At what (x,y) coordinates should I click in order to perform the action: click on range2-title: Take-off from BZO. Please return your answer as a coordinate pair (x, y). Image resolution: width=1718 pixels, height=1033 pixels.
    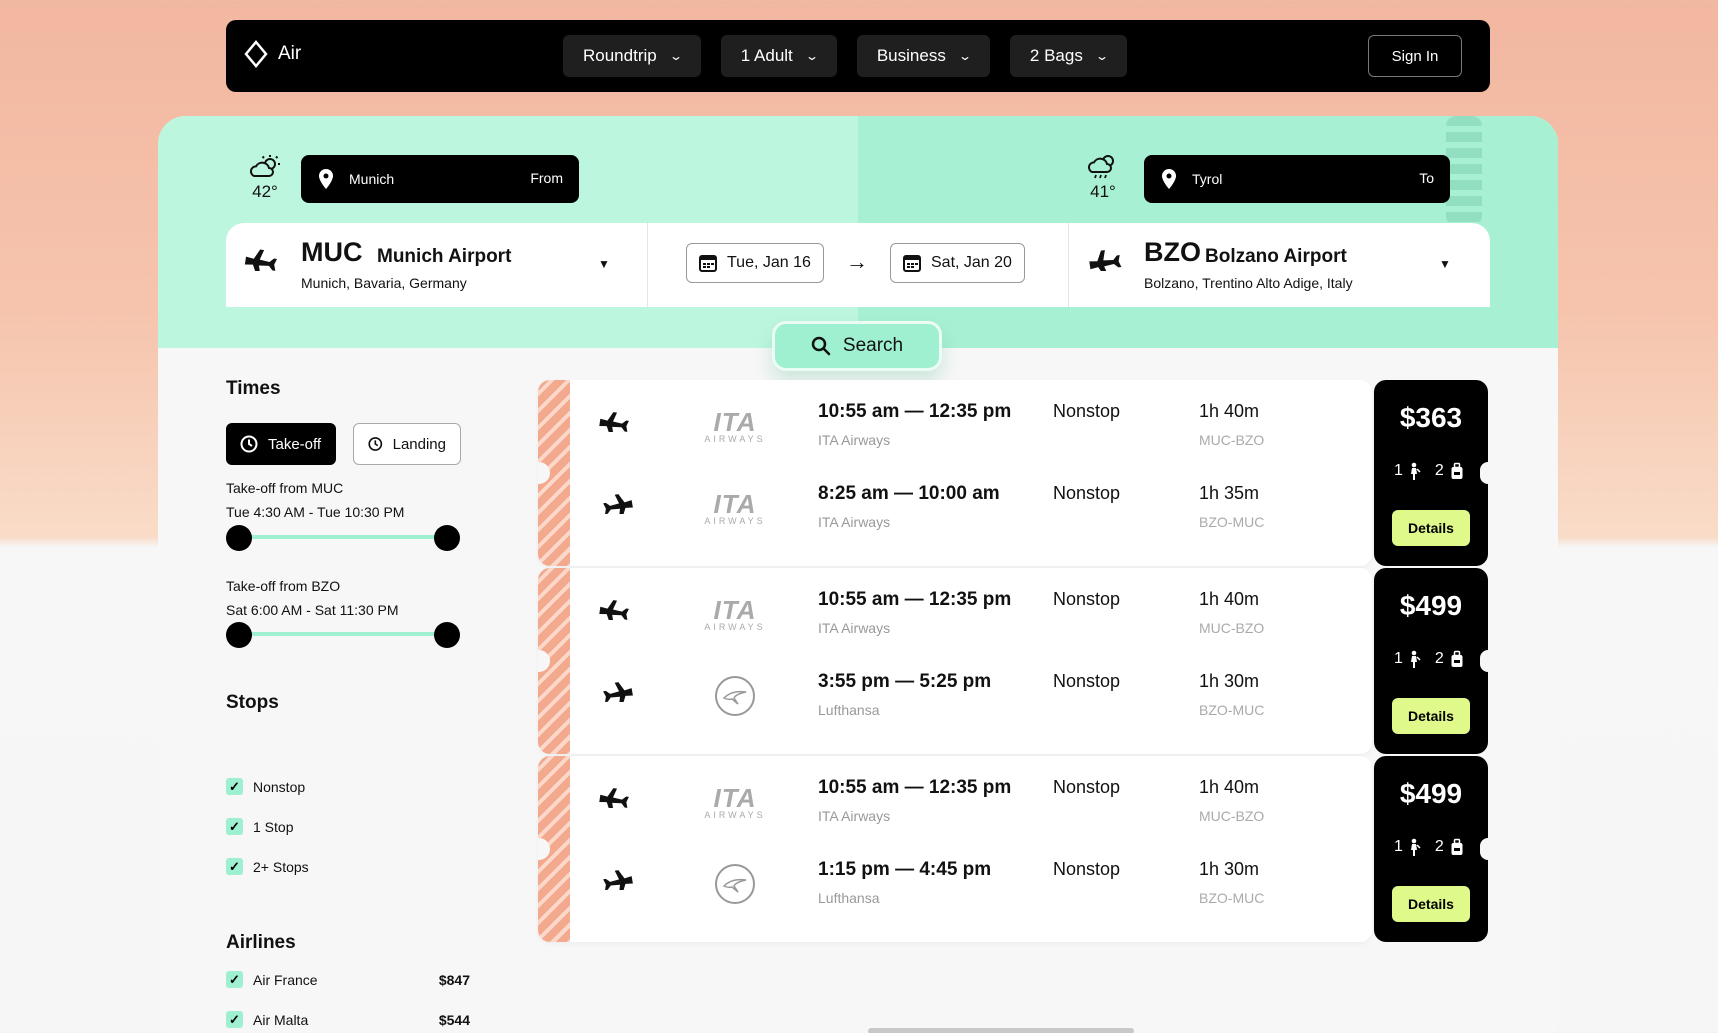
    Looking at the image, I should click on (283, 586).